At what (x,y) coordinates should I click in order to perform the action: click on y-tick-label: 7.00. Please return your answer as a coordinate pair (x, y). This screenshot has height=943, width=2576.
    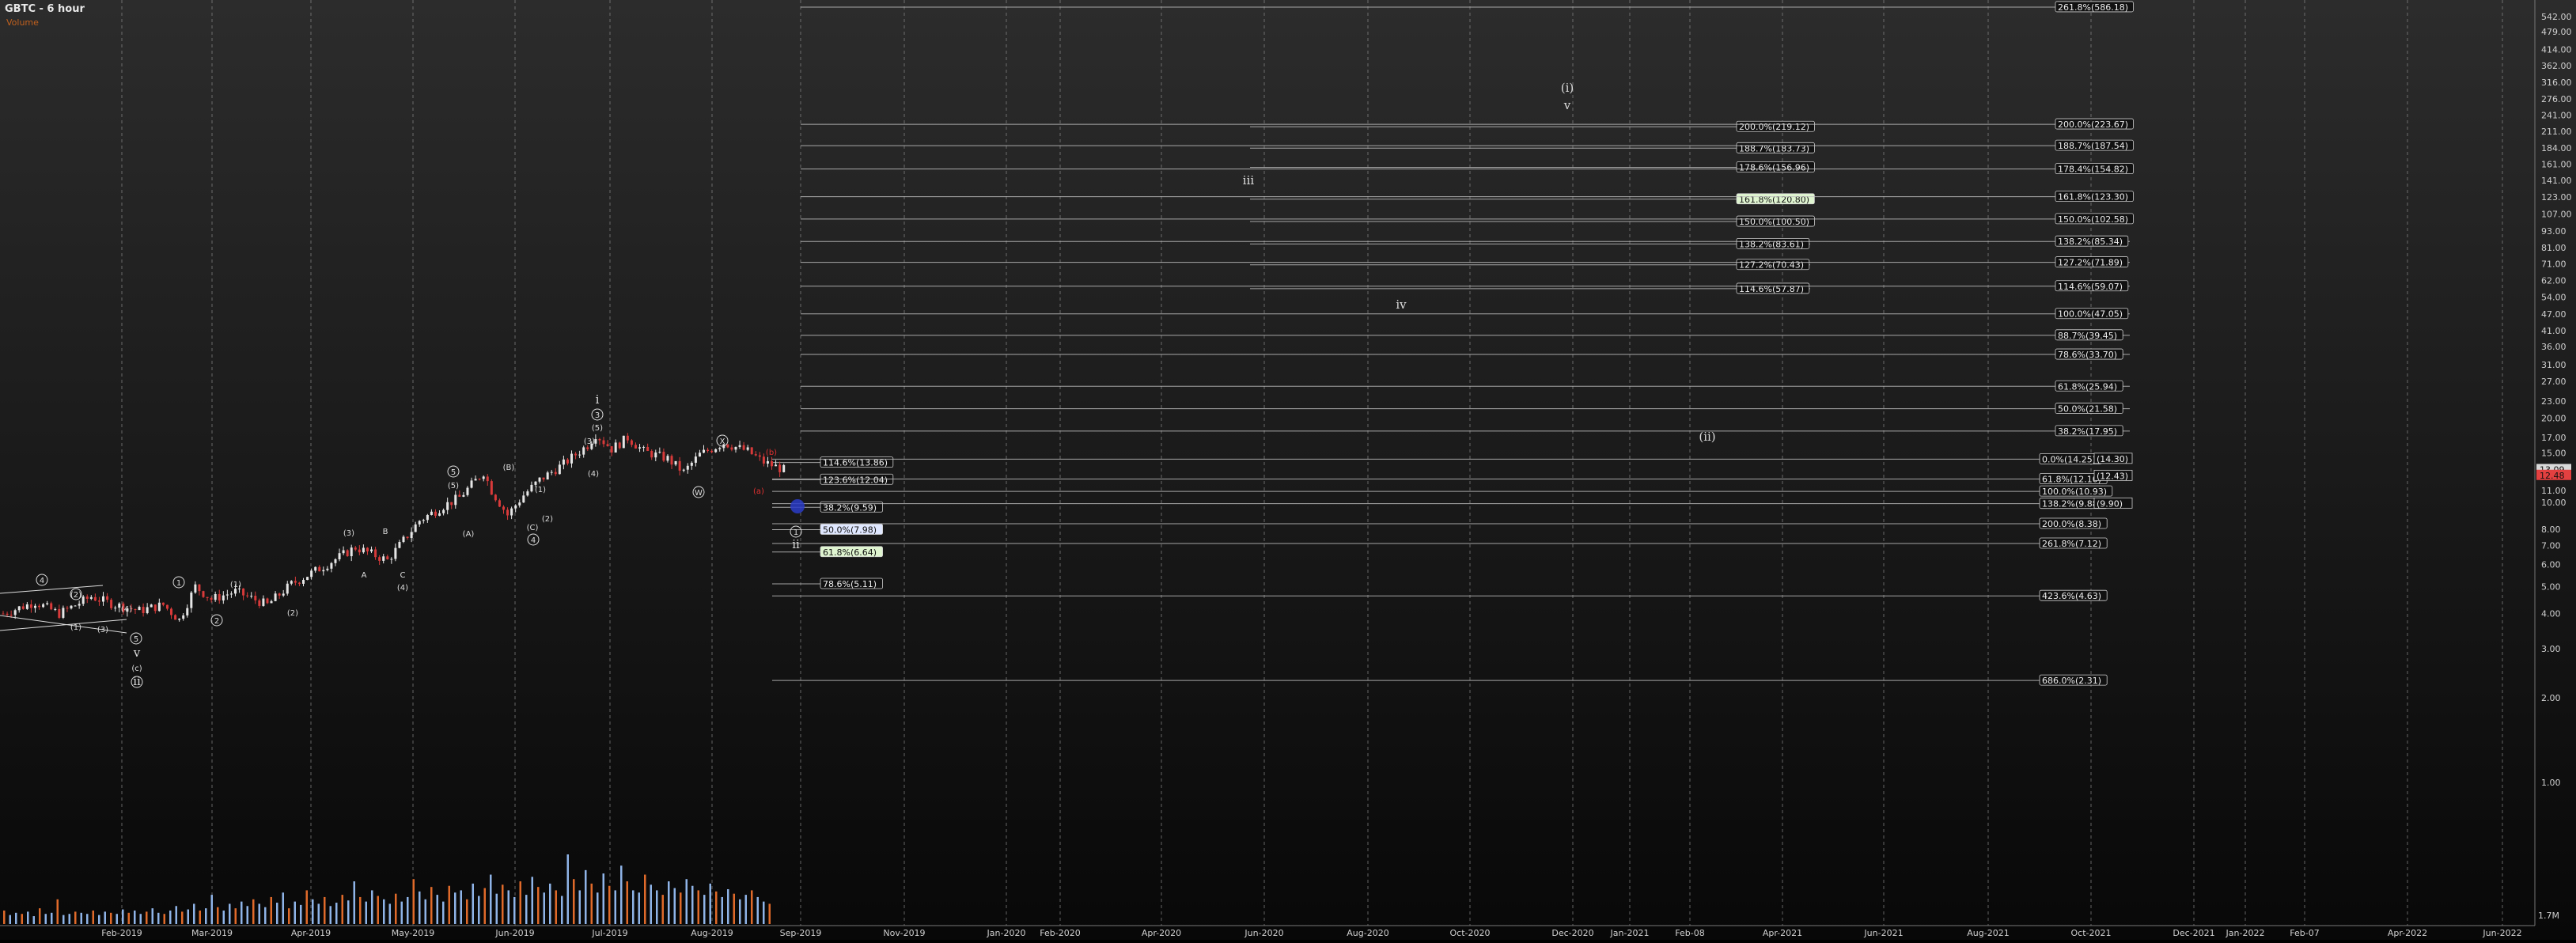
    Looking at the image, I should click on (2551, 546).